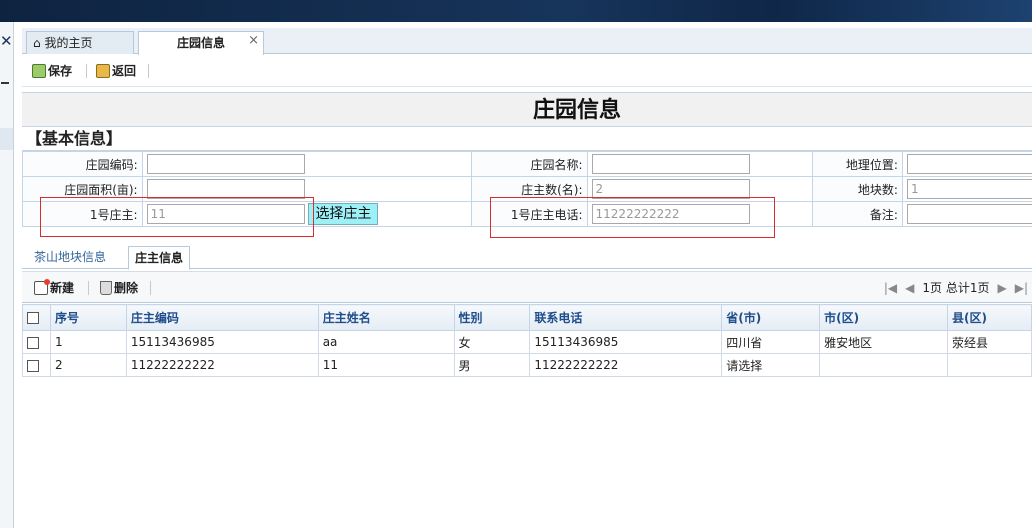 This screenshot has height=528, width=1032. Describe the element at coordinates (527, 41) in the screenshot. I see `tab-bar: ⌂ 我的主页 庄园信息 ×` at that location.